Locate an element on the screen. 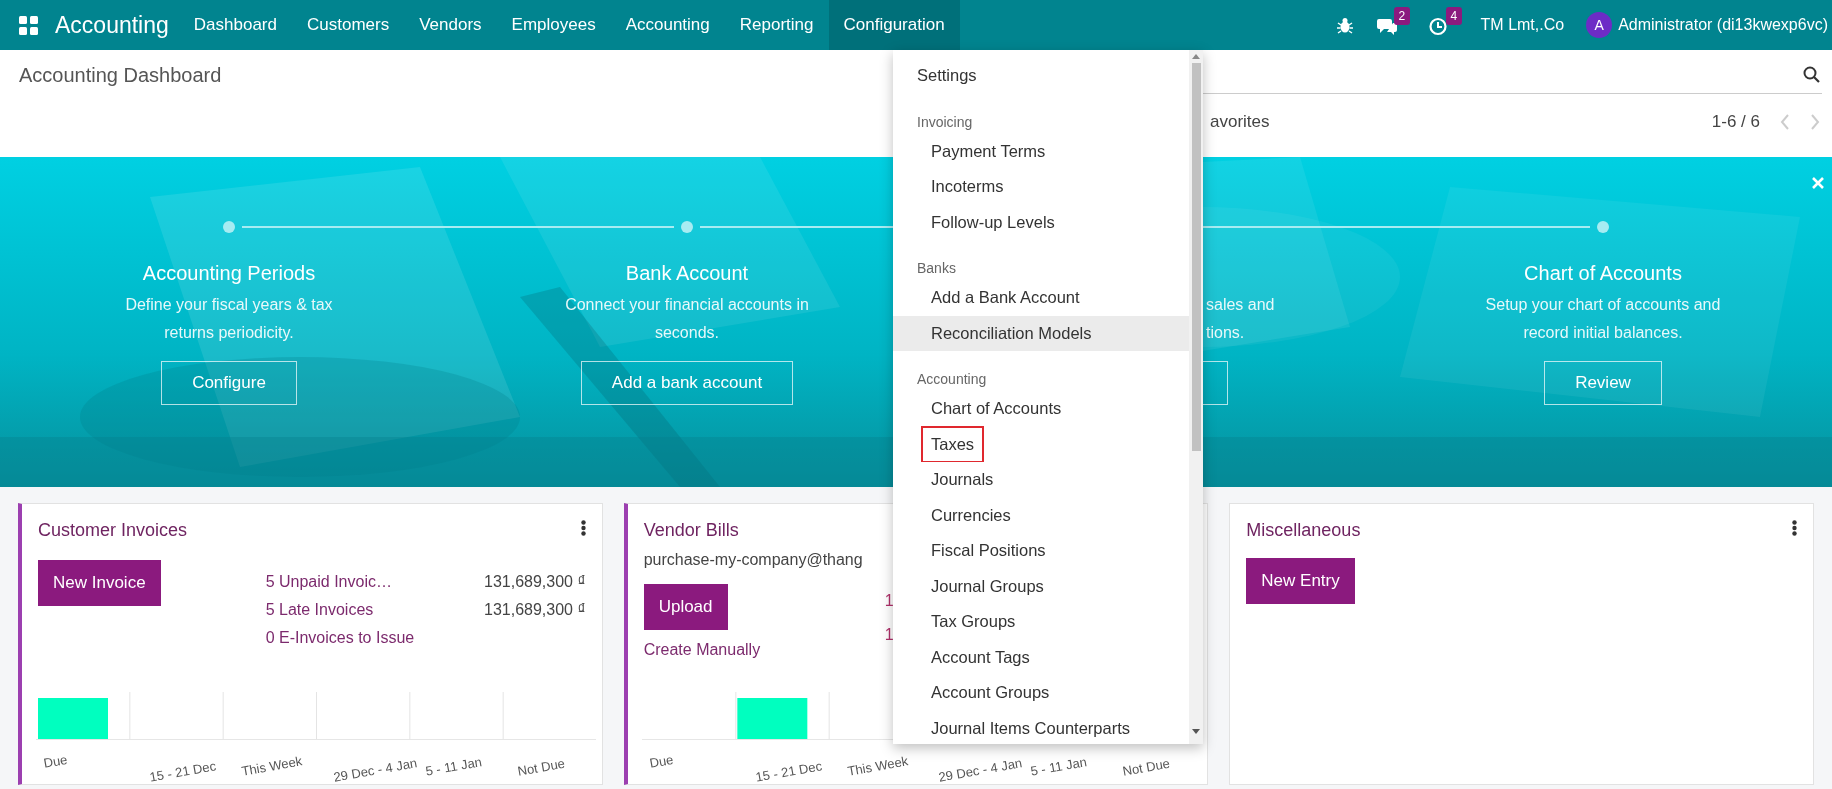 The image size is (1832, 789). favorites-button: avorites is located at coordinates (1240, 122).